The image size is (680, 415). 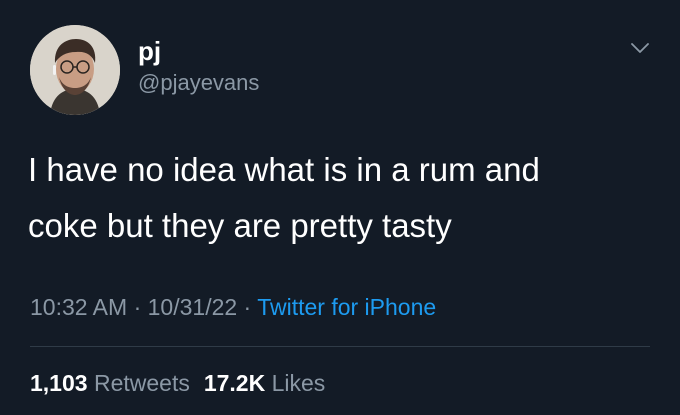 What do you see at coordinates (149, 51) in the screenshot?
I see `display-name: pj` at bounding box center [149, 51].